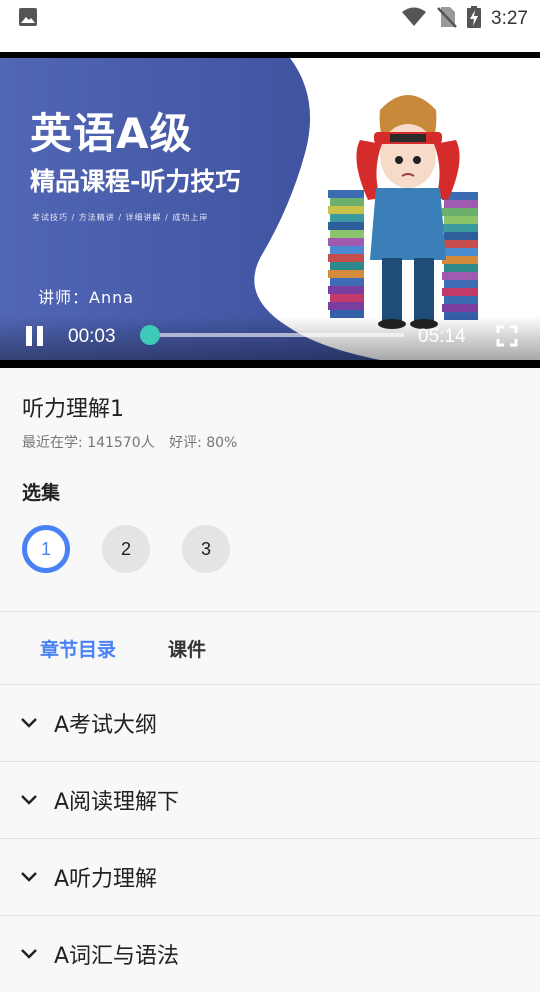 The width and height of the screenshot is (540, 992). What do you see at coordinates (106, 725) in the screenshot?
I see `chapter-label: A考试大纲` at bounding box center [106, 725].